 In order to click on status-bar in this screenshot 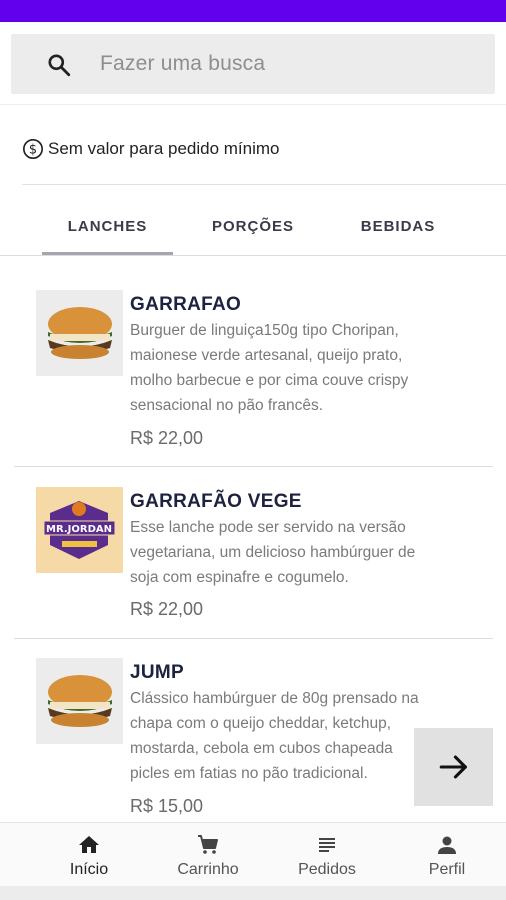, I will do `click(253, 11)`.